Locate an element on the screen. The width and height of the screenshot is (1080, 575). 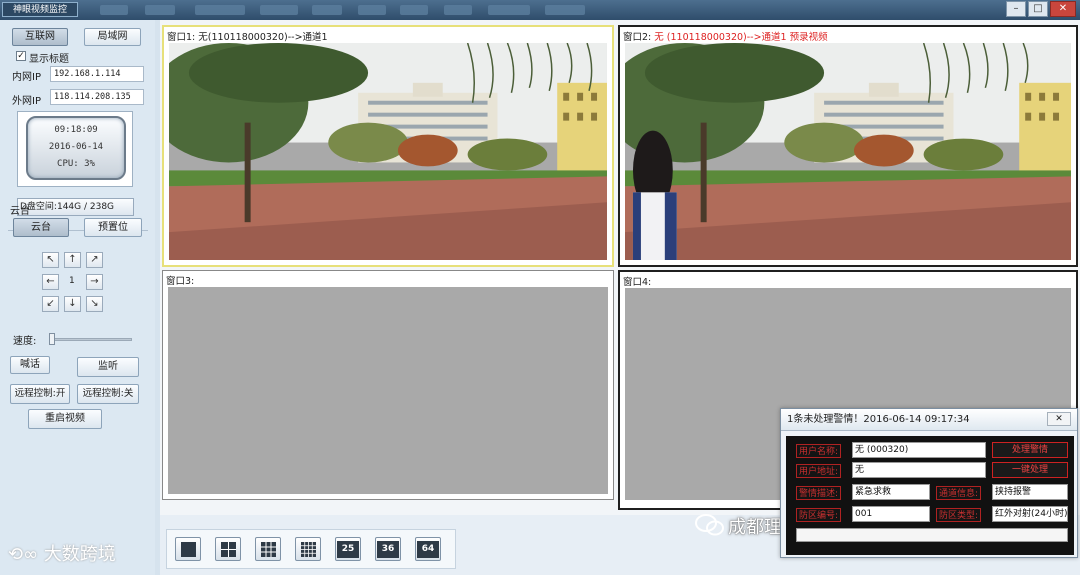
layout-25-button: 25 is located at coordinates (348, 549).